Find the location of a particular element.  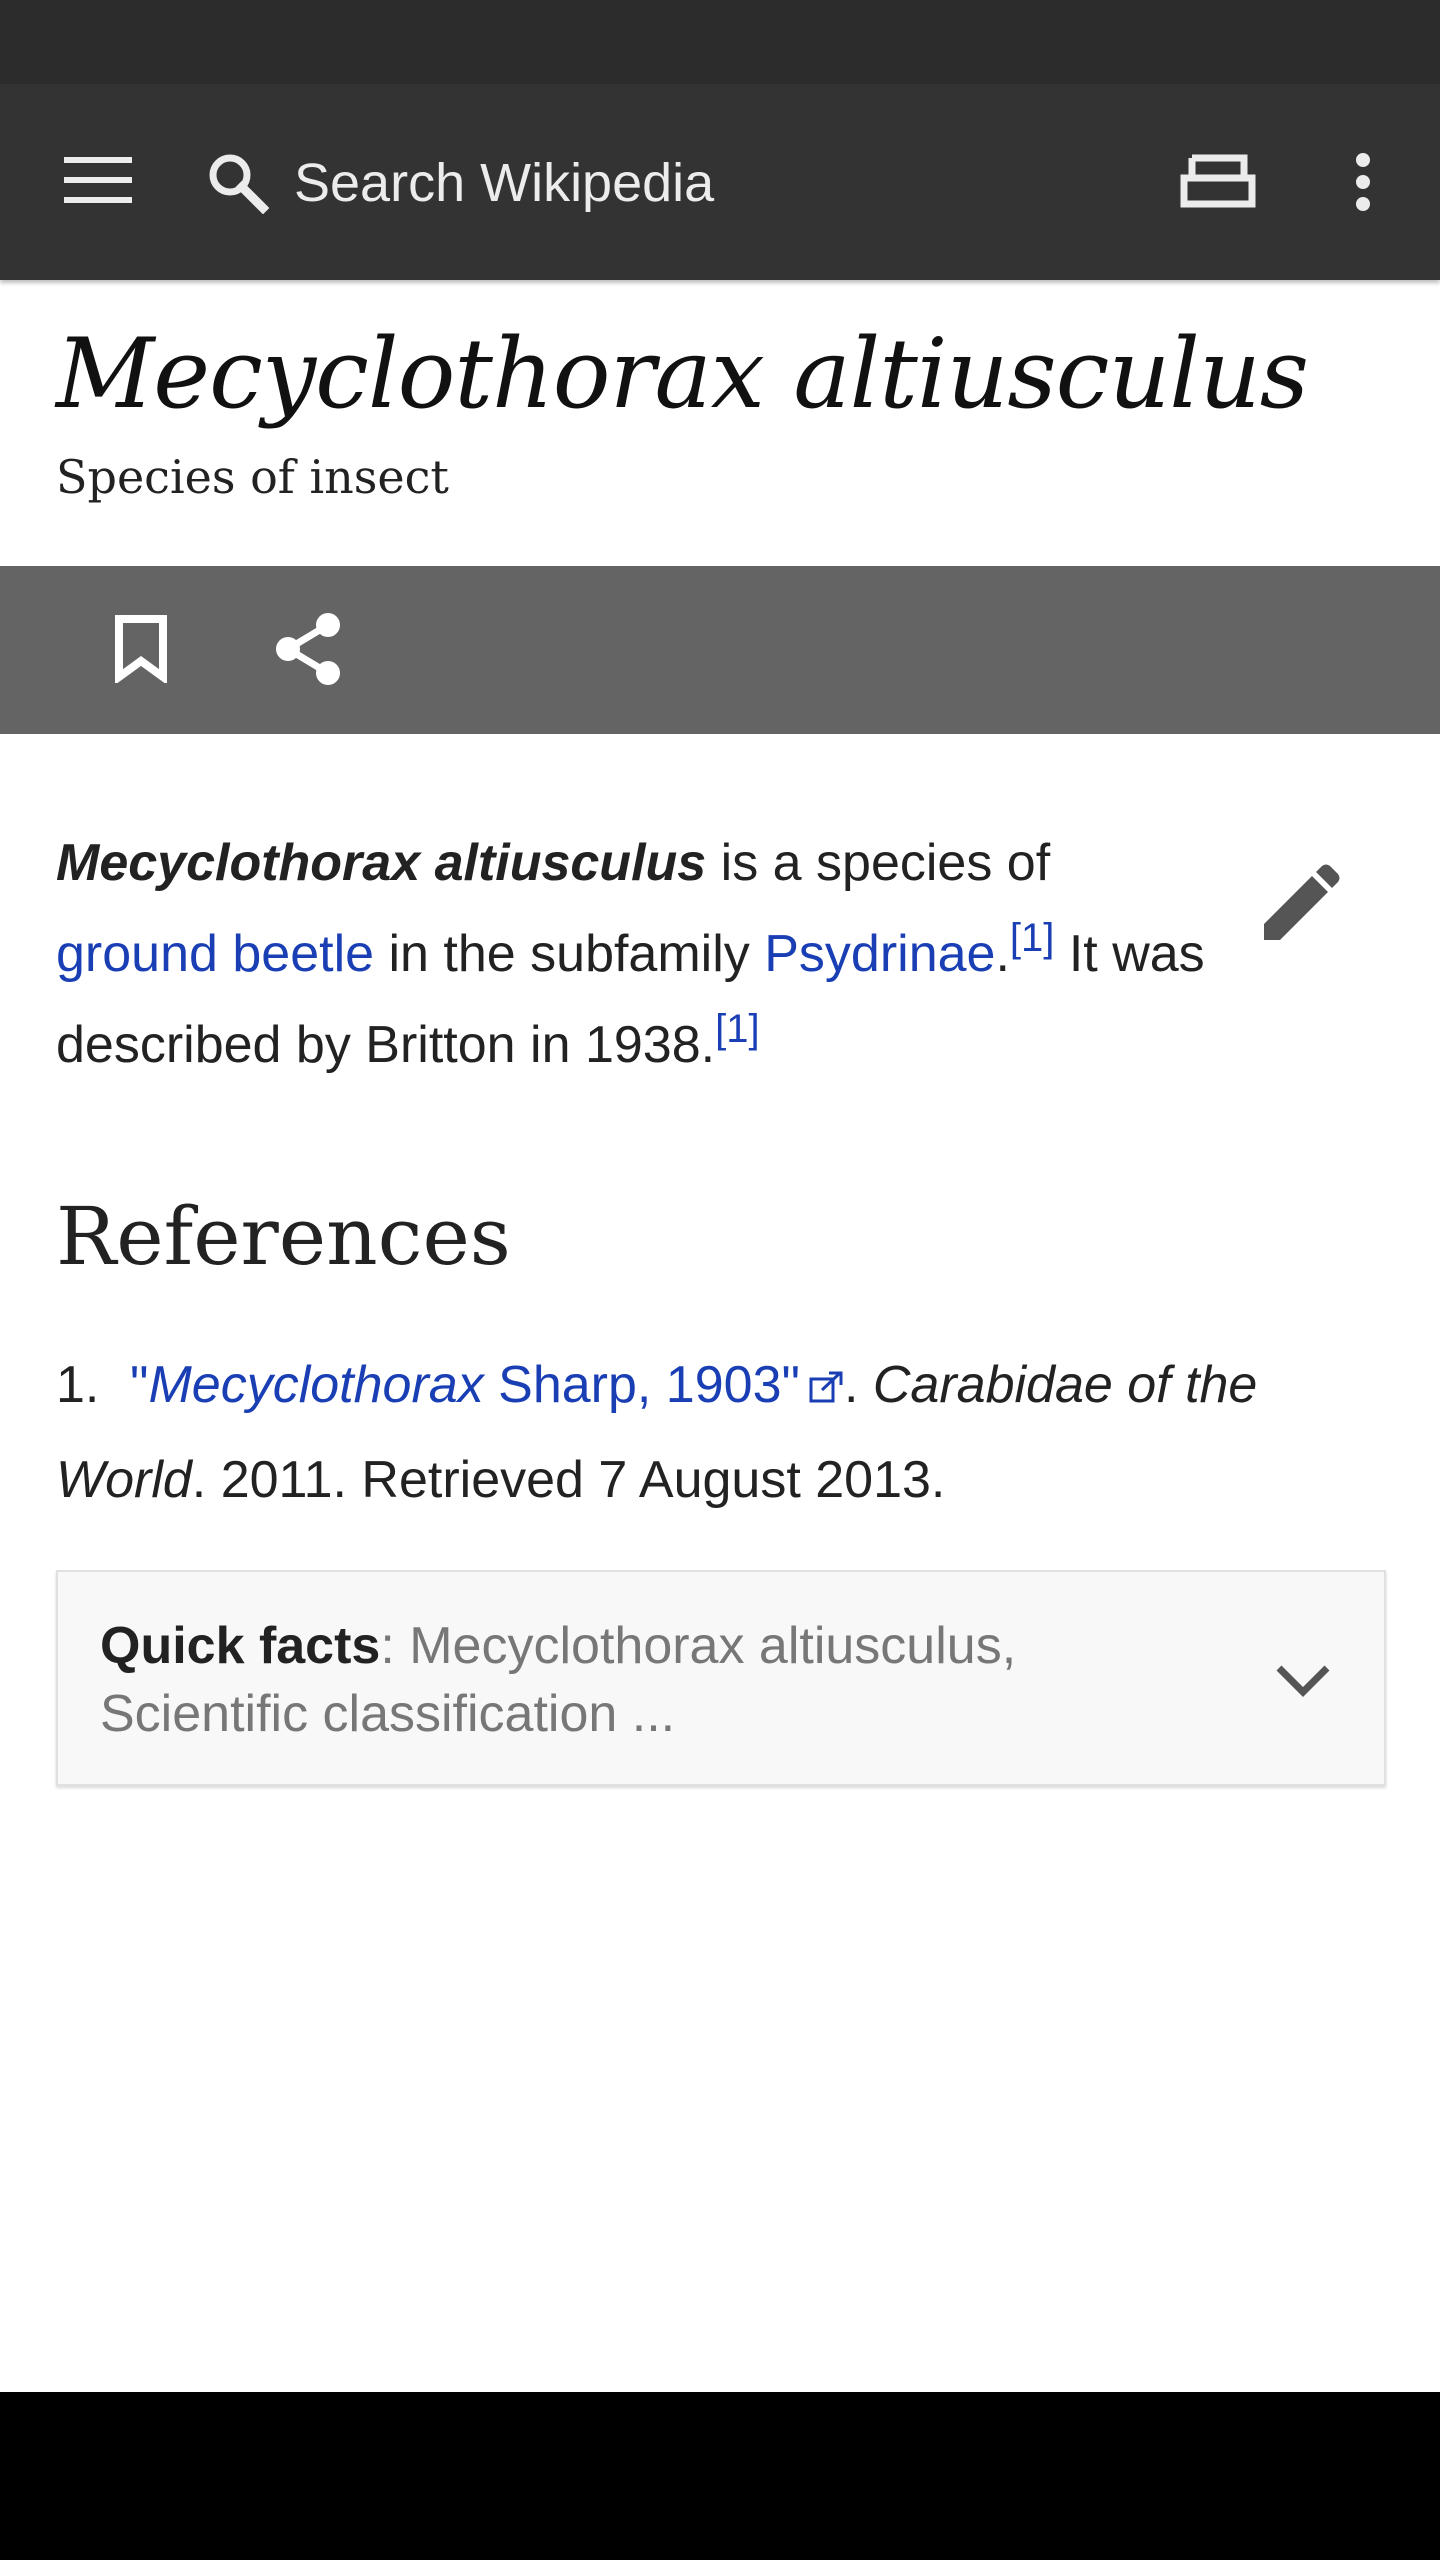

article-subject: Mecyclothorax altiusculus is located at coordinates (381, 863).